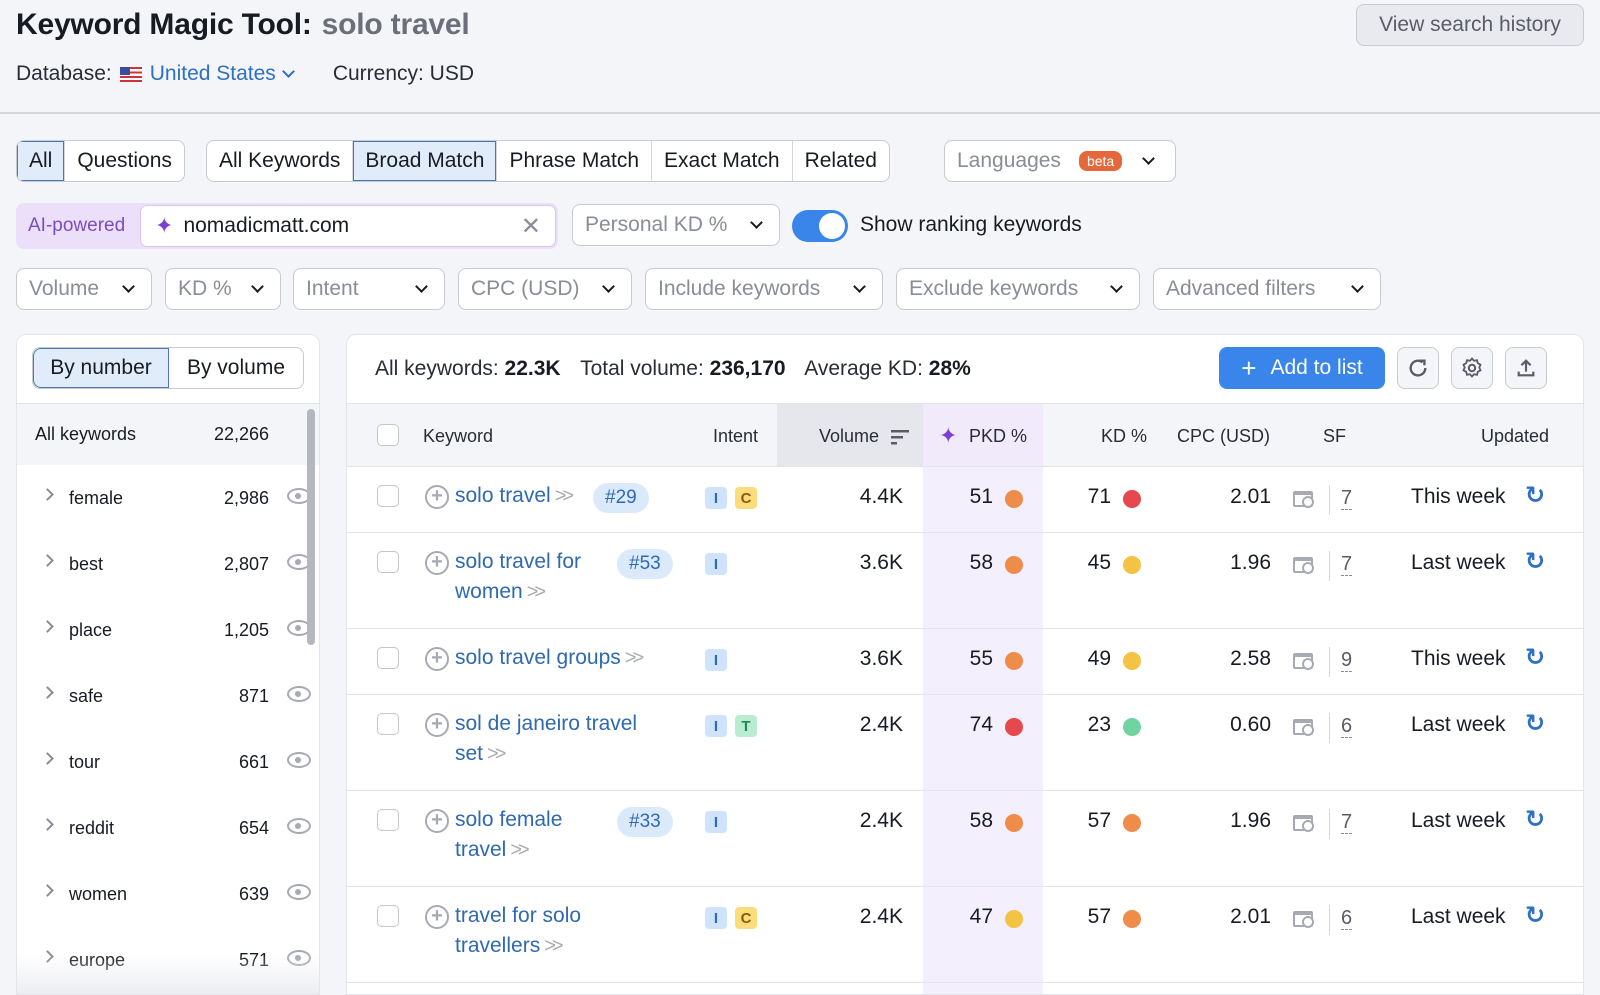  I want to click on add-to-list-button: + Add to list, so click(1302, 368).